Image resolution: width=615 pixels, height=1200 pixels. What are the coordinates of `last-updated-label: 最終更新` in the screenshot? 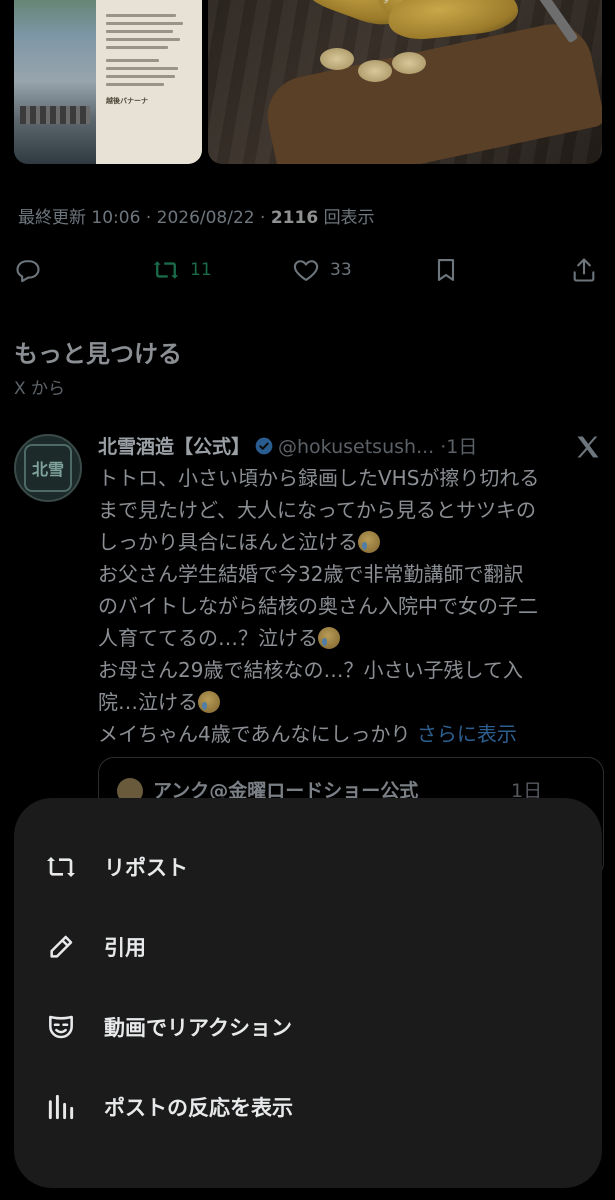 It's located at (52, 218).